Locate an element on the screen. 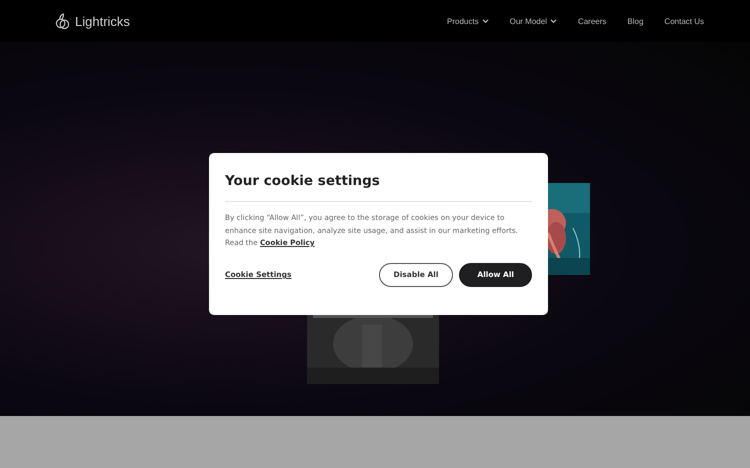 This screenshot has width=750, height=468. nav-link: Our Model is located at coordinates (533, 21).